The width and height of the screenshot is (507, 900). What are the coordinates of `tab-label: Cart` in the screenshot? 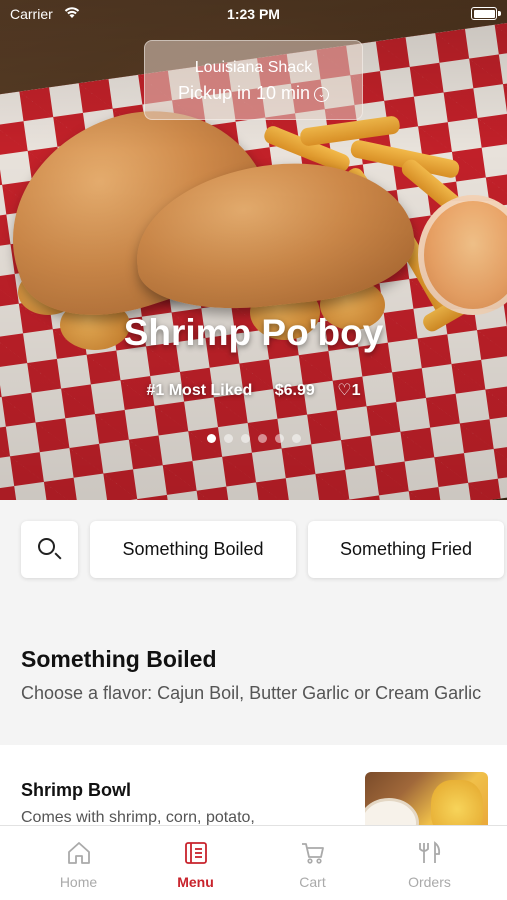 It's located at (312, 882).